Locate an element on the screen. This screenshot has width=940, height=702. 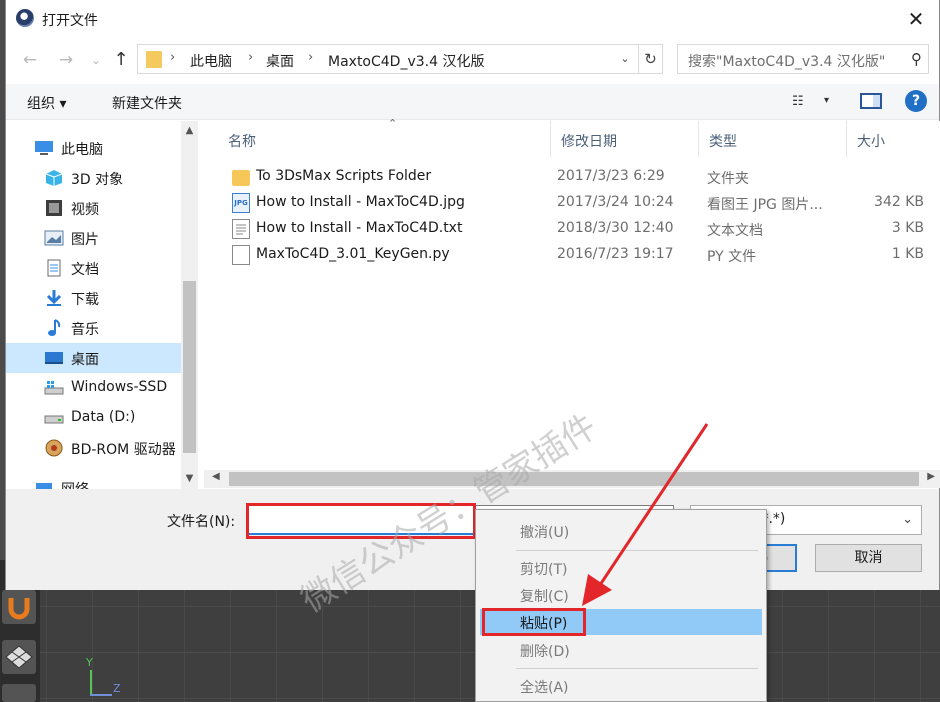
sidebar-item-data-d: Data (D:) is located at coordinates (93, 418).